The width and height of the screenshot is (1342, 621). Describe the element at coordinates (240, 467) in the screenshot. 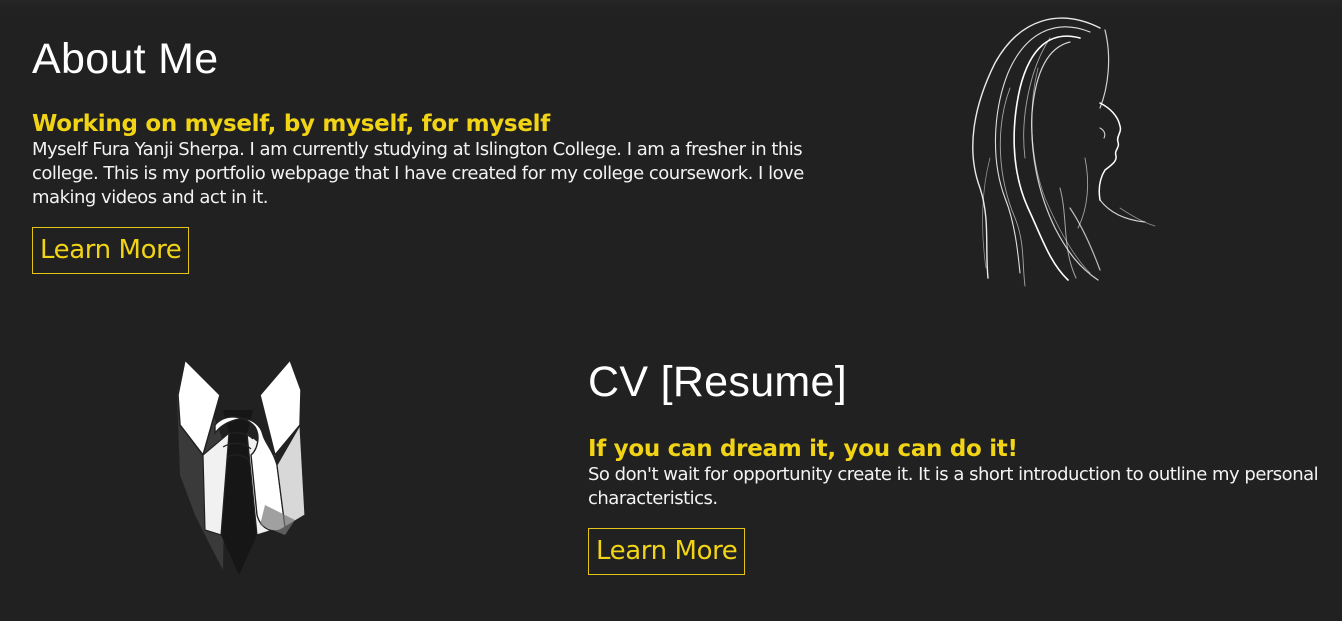

I see `suit-tie-illustration` at that location.